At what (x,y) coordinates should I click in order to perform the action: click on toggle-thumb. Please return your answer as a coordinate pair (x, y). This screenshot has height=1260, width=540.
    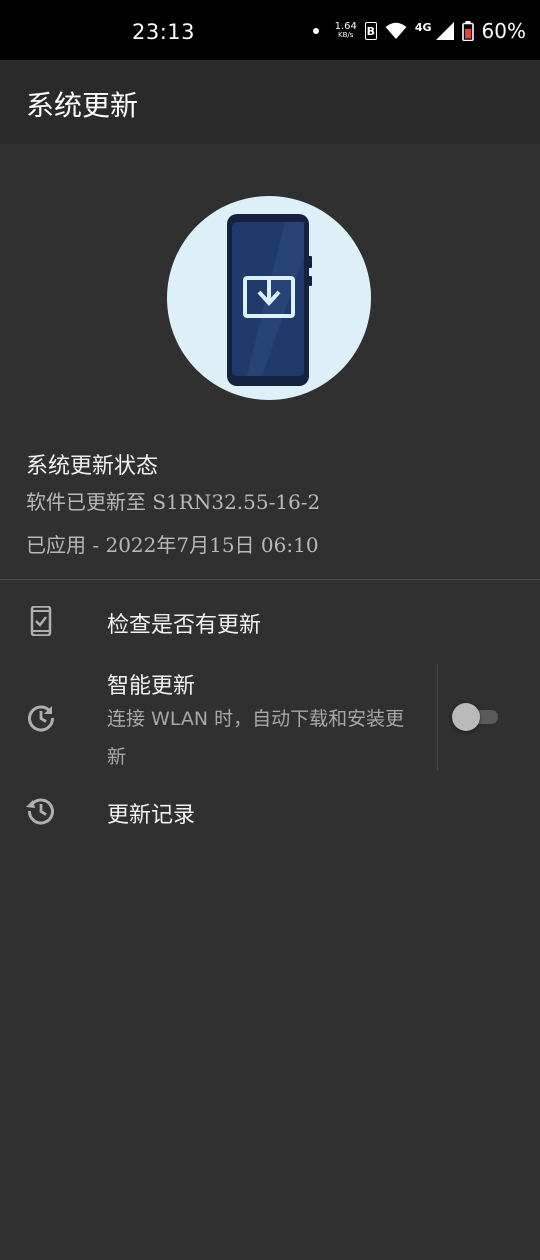
    Looking at the image, I should click on (466, 717).